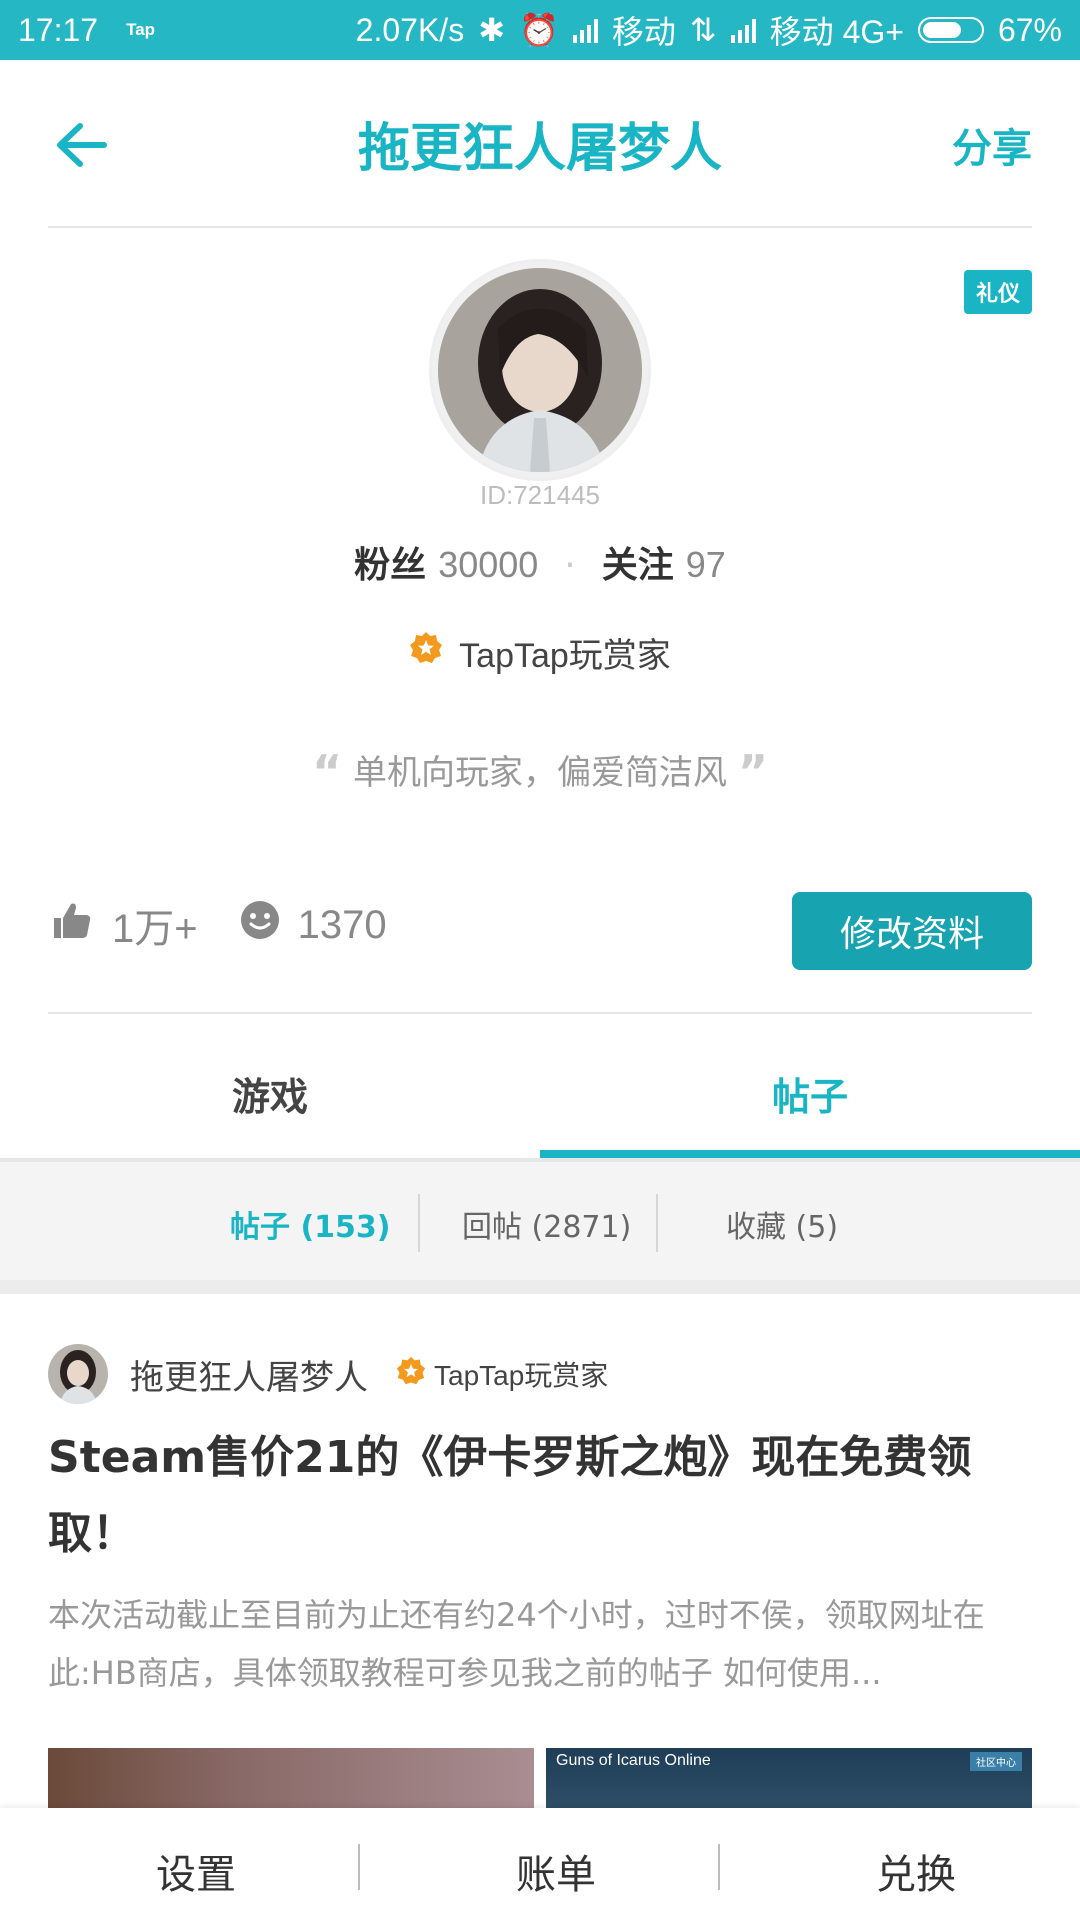 This screenshot has width=1080, height=1920. I want to click on smile-icon, so click(260, 925).